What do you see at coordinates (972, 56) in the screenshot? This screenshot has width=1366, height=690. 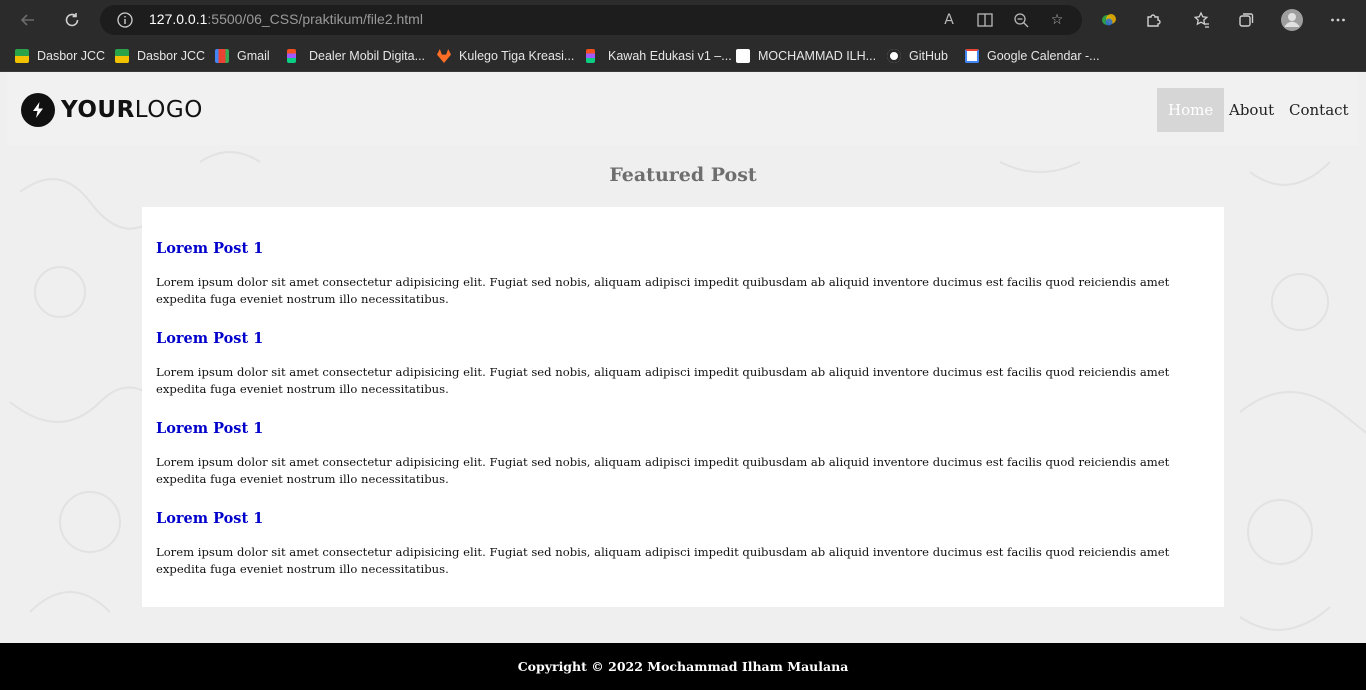 I see `calendar-icon` at bounding box center [972, 56].